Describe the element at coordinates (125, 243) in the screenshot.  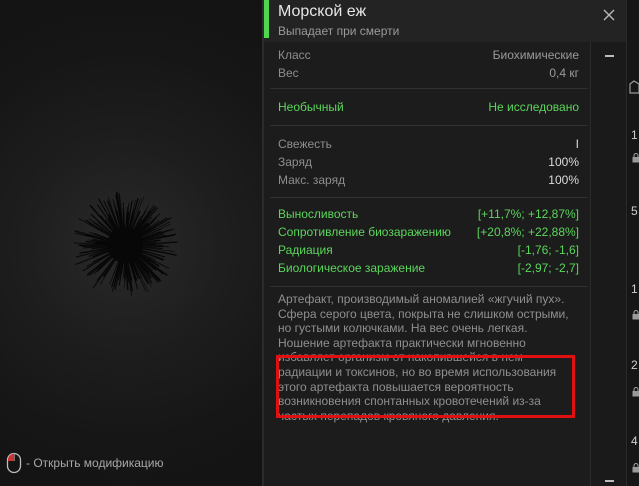
I see `sea-urchin-artifact-image` at that location.